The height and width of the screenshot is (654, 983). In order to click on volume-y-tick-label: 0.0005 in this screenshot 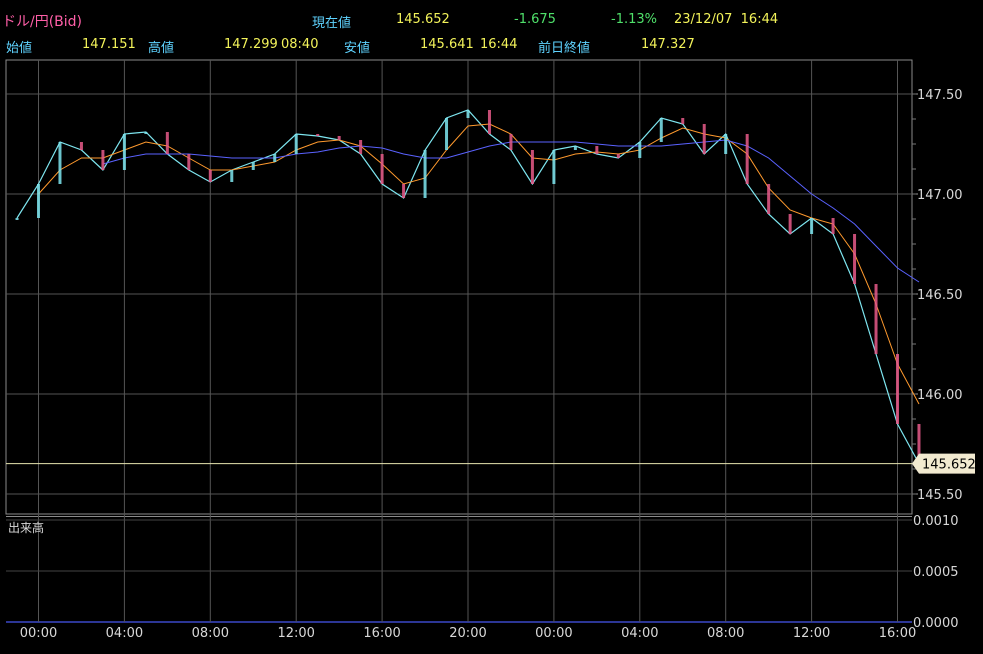, I will do `click(936, 572)`.